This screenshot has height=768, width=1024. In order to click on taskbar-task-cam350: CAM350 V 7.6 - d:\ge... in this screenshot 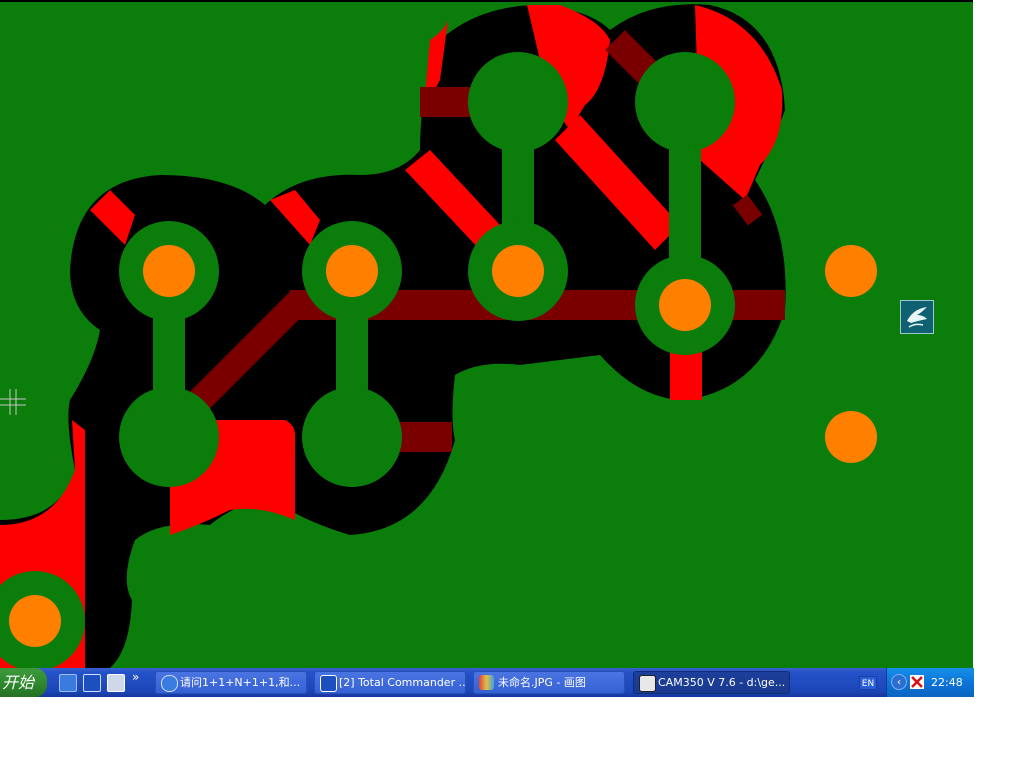, I will do `click(711, 682)`.